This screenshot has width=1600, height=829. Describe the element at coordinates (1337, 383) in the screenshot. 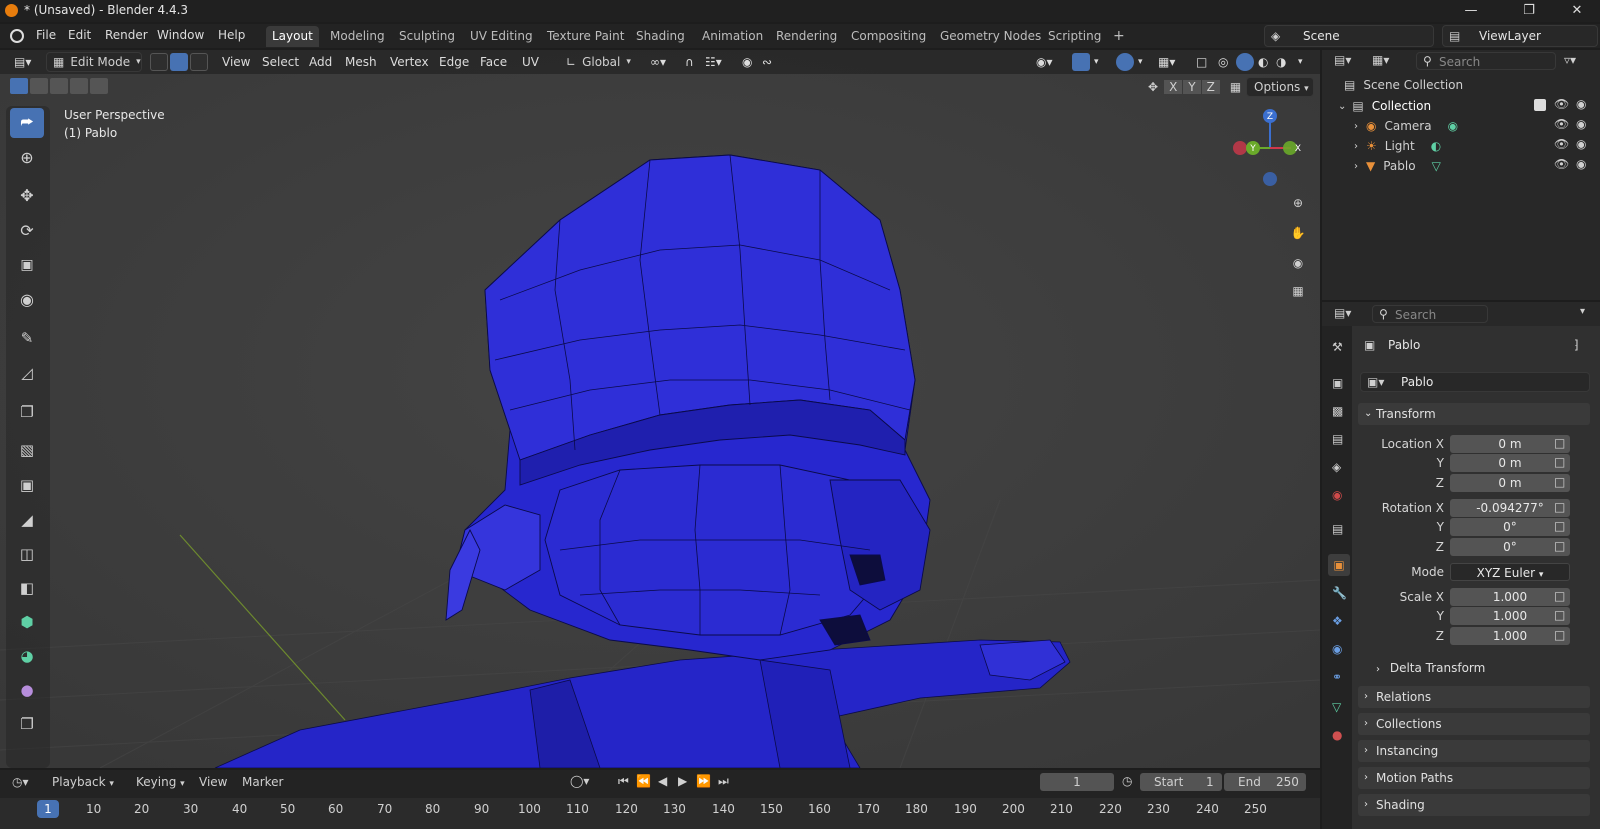

I see `render-tab-icon: ▣` at that location.